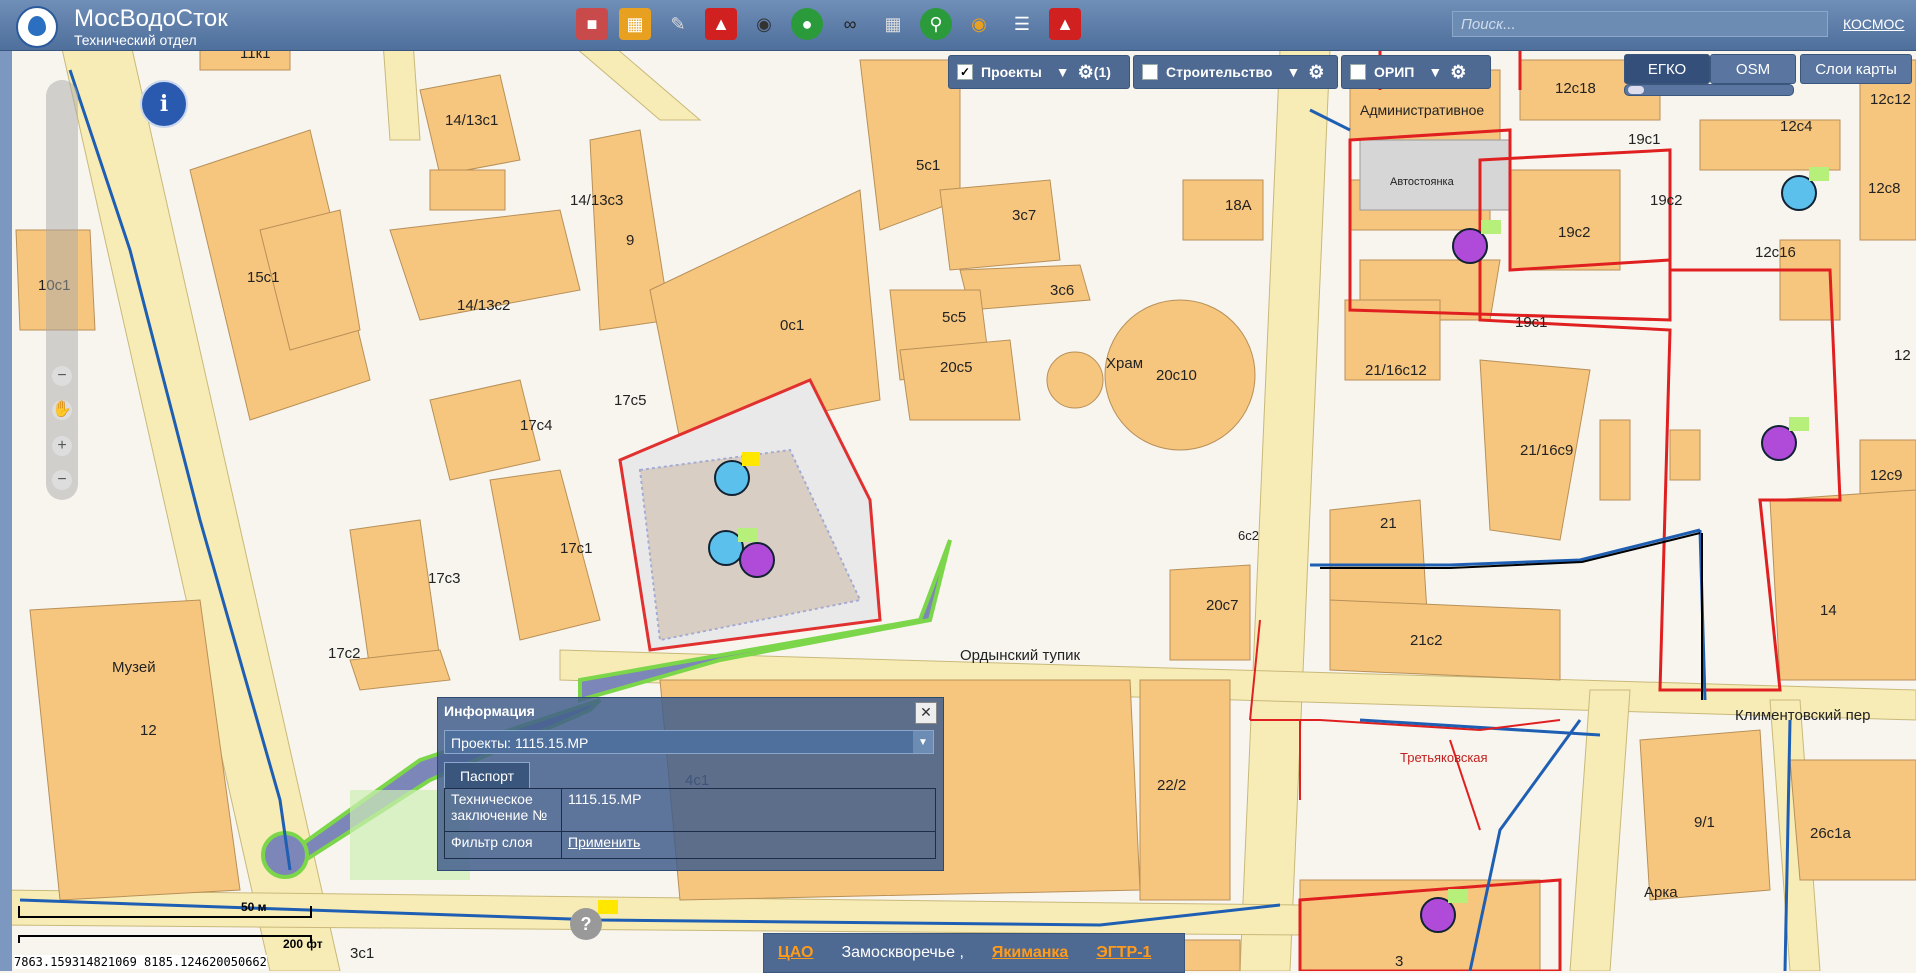 The image size is (1916, 973). I want to click on info-button: i, so click(164, 104).